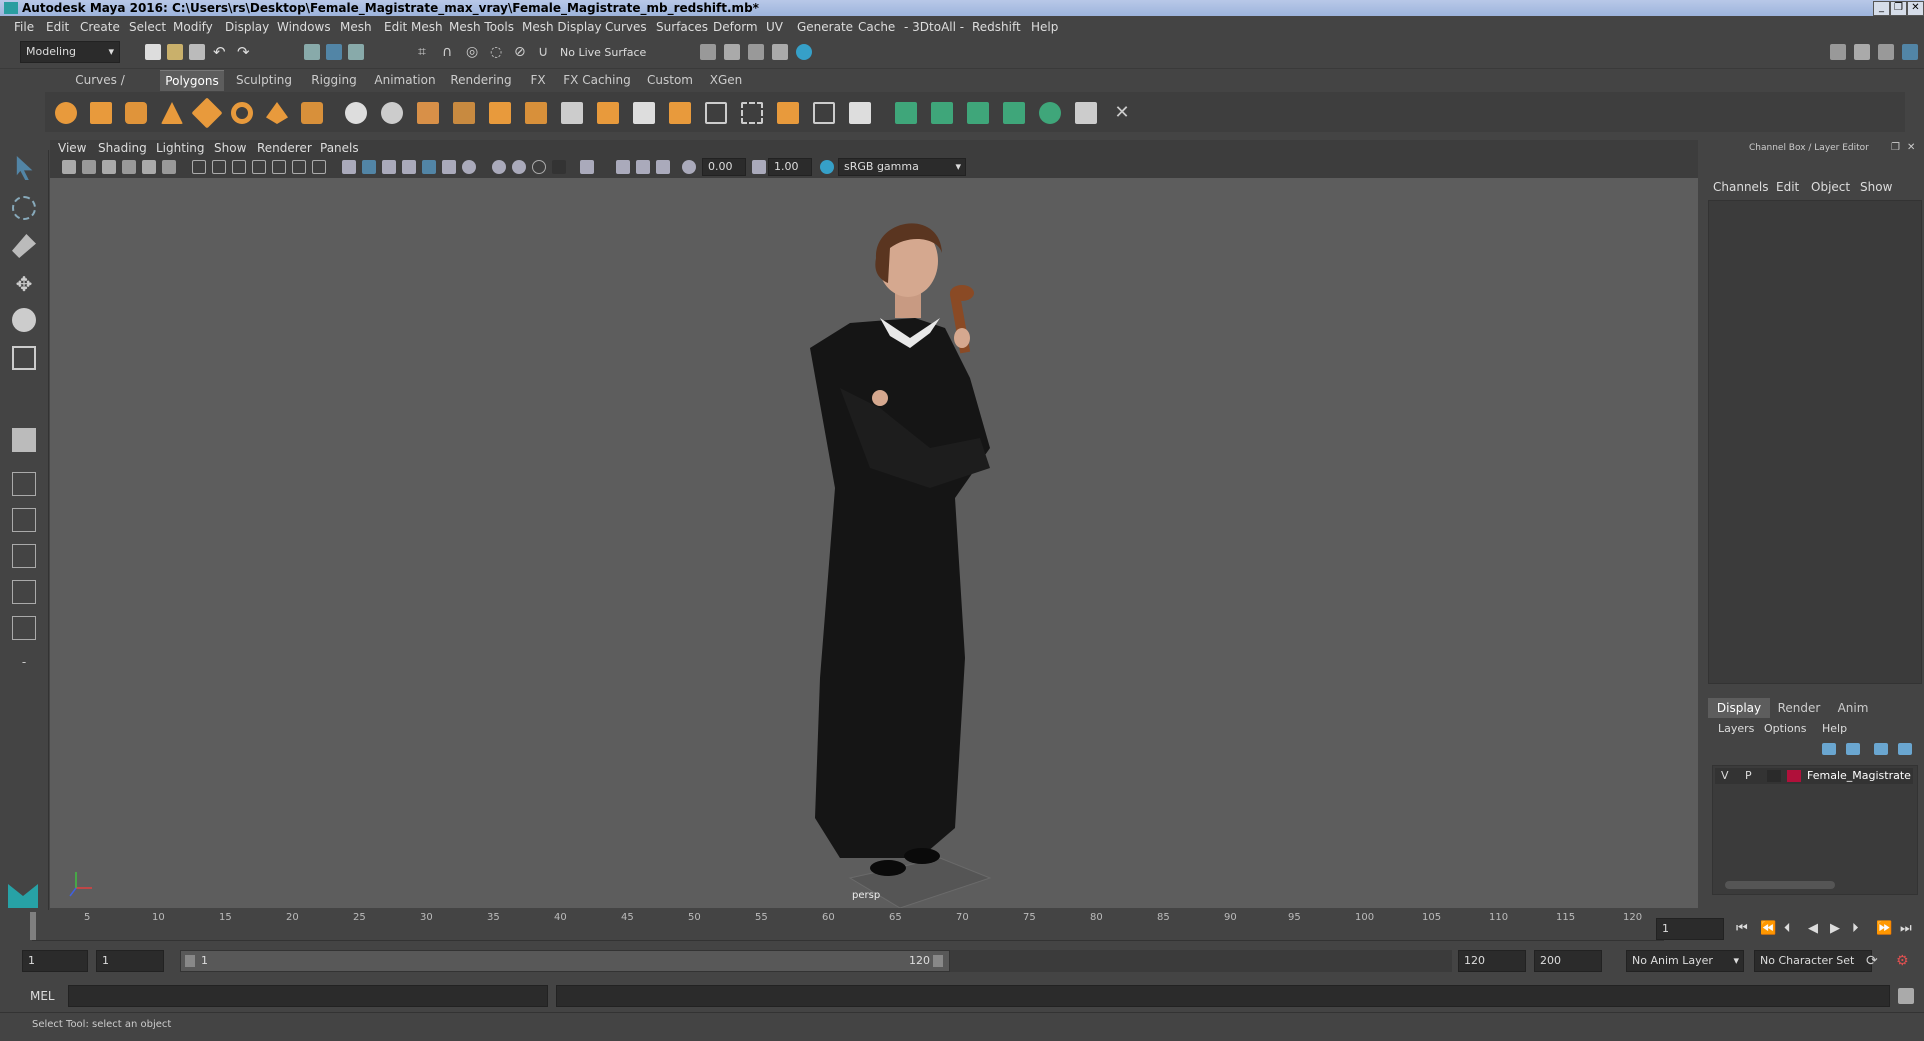 The image size is (1924, 1041). Describe the element at coordinates (1742, 929) in the screenshot. I see `go-to-start-icon: ⏮` at that location.